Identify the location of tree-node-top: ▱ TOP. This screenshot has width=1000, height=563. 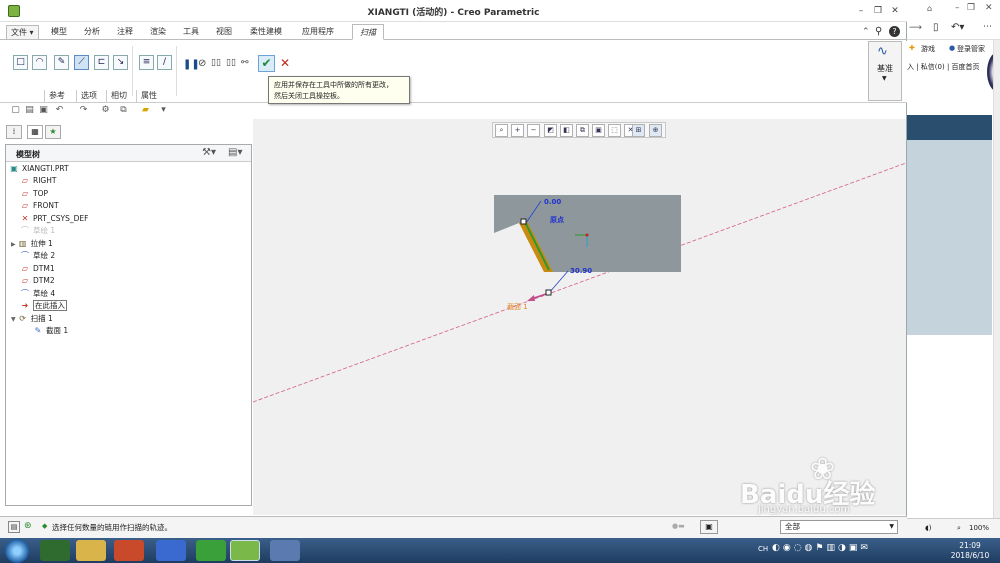
(34, 194).